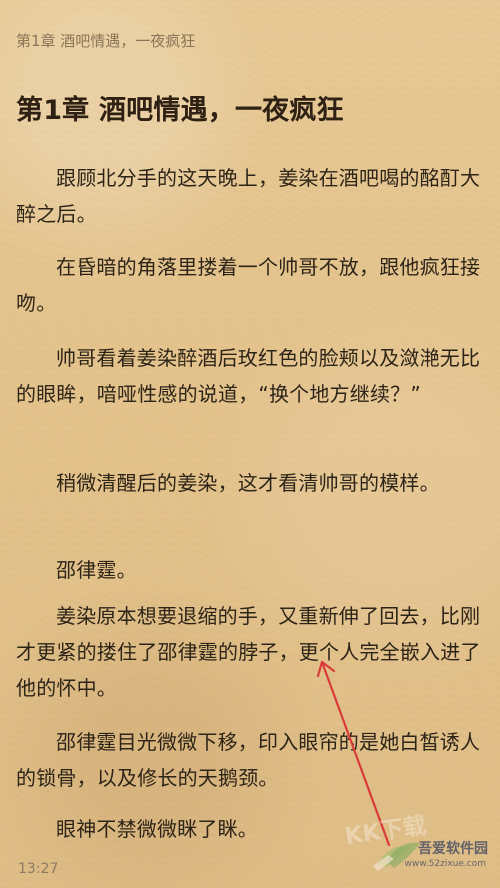 This screenshot has width=500, height=888. What do you see at coordinates (96, 570) in the screenshot?
I see `paragraph: 邵律霆。` at bounding box center [96, 570].